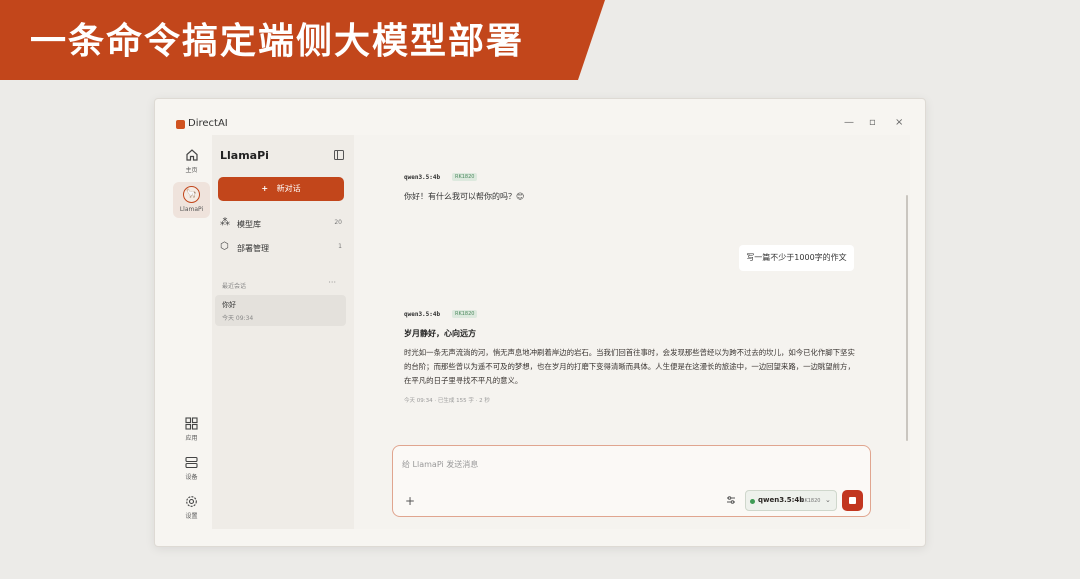  What do you see at coordinates (440, 464) in the screenshot?
I see `message-input: 给 LlamaPi 发送消息` at bounding box center [440, 464].